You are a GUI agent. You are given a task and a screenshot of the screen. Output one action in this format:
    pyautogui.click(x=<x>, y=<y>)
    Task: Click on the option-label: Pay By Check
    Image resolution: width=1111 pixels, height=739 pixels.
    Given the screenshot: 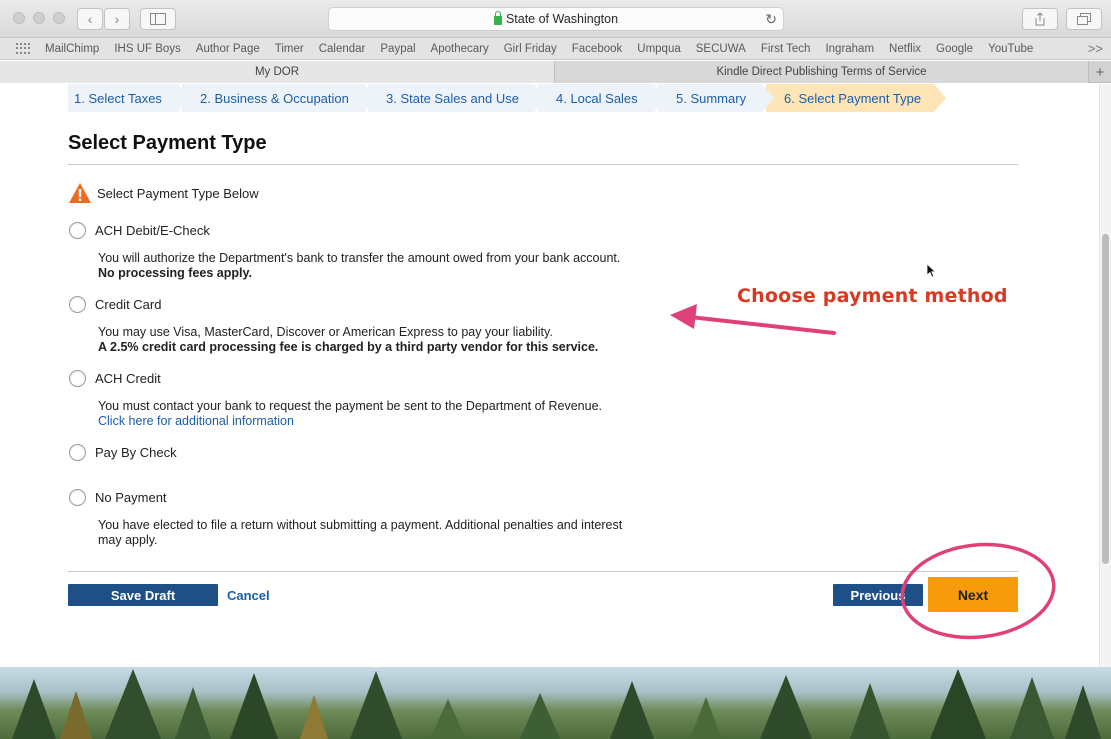 What is the action you would take?
    pyautogui.click(x=136, y=452)
    